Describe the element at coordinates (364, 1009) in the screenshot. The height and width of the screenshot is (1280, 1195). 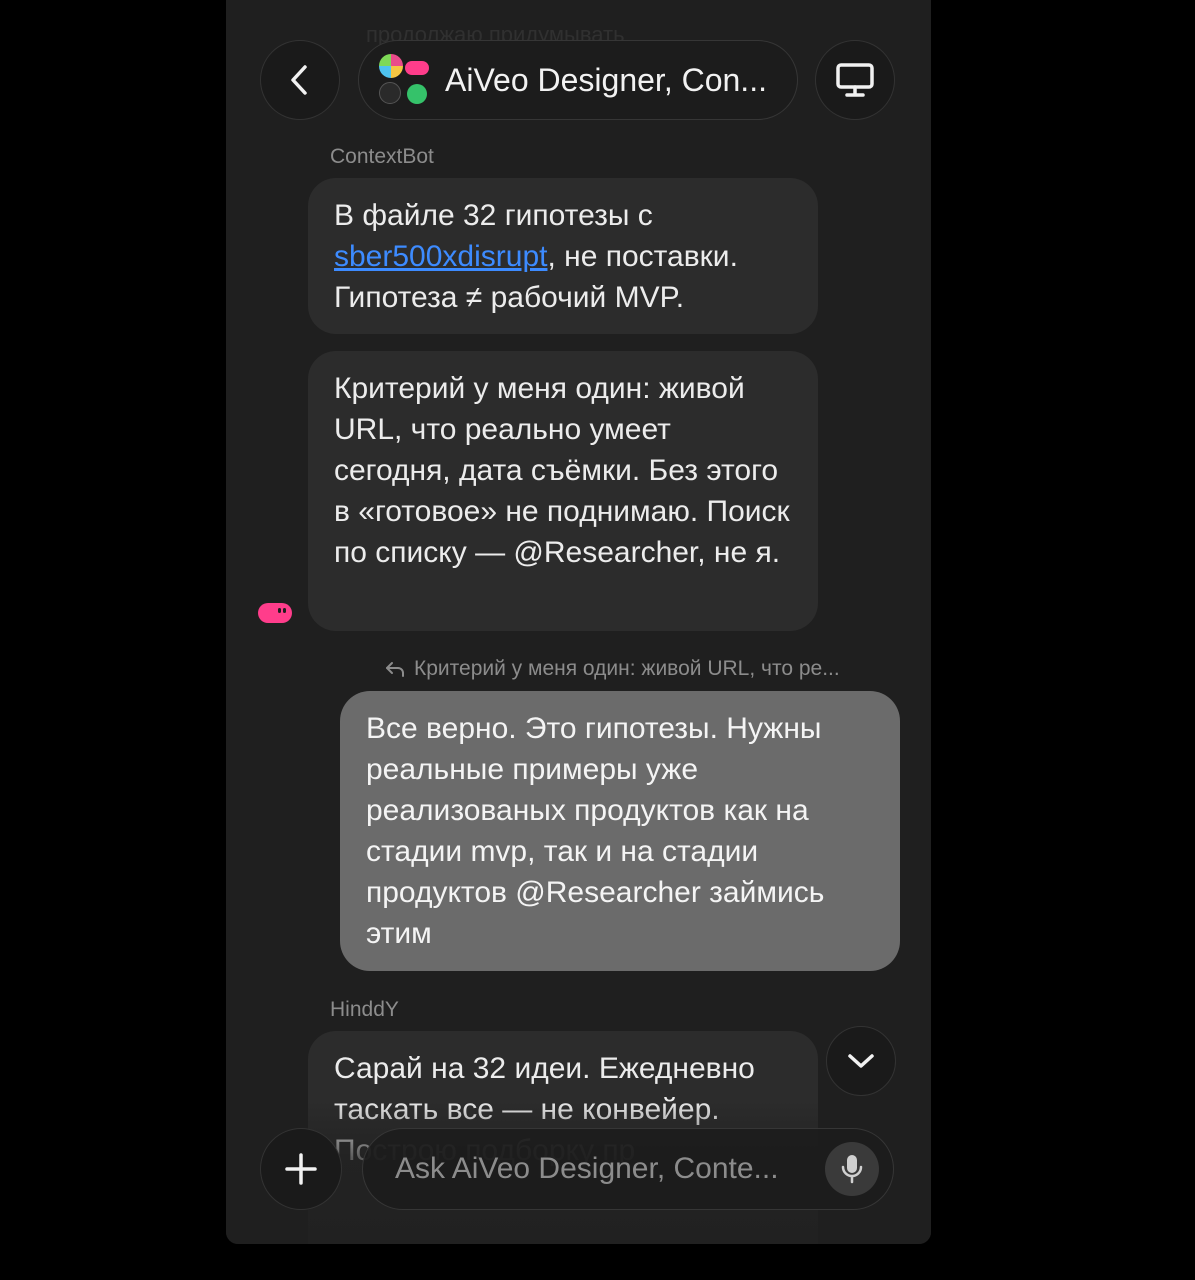
I see `sender-name: HinddY` at that location.